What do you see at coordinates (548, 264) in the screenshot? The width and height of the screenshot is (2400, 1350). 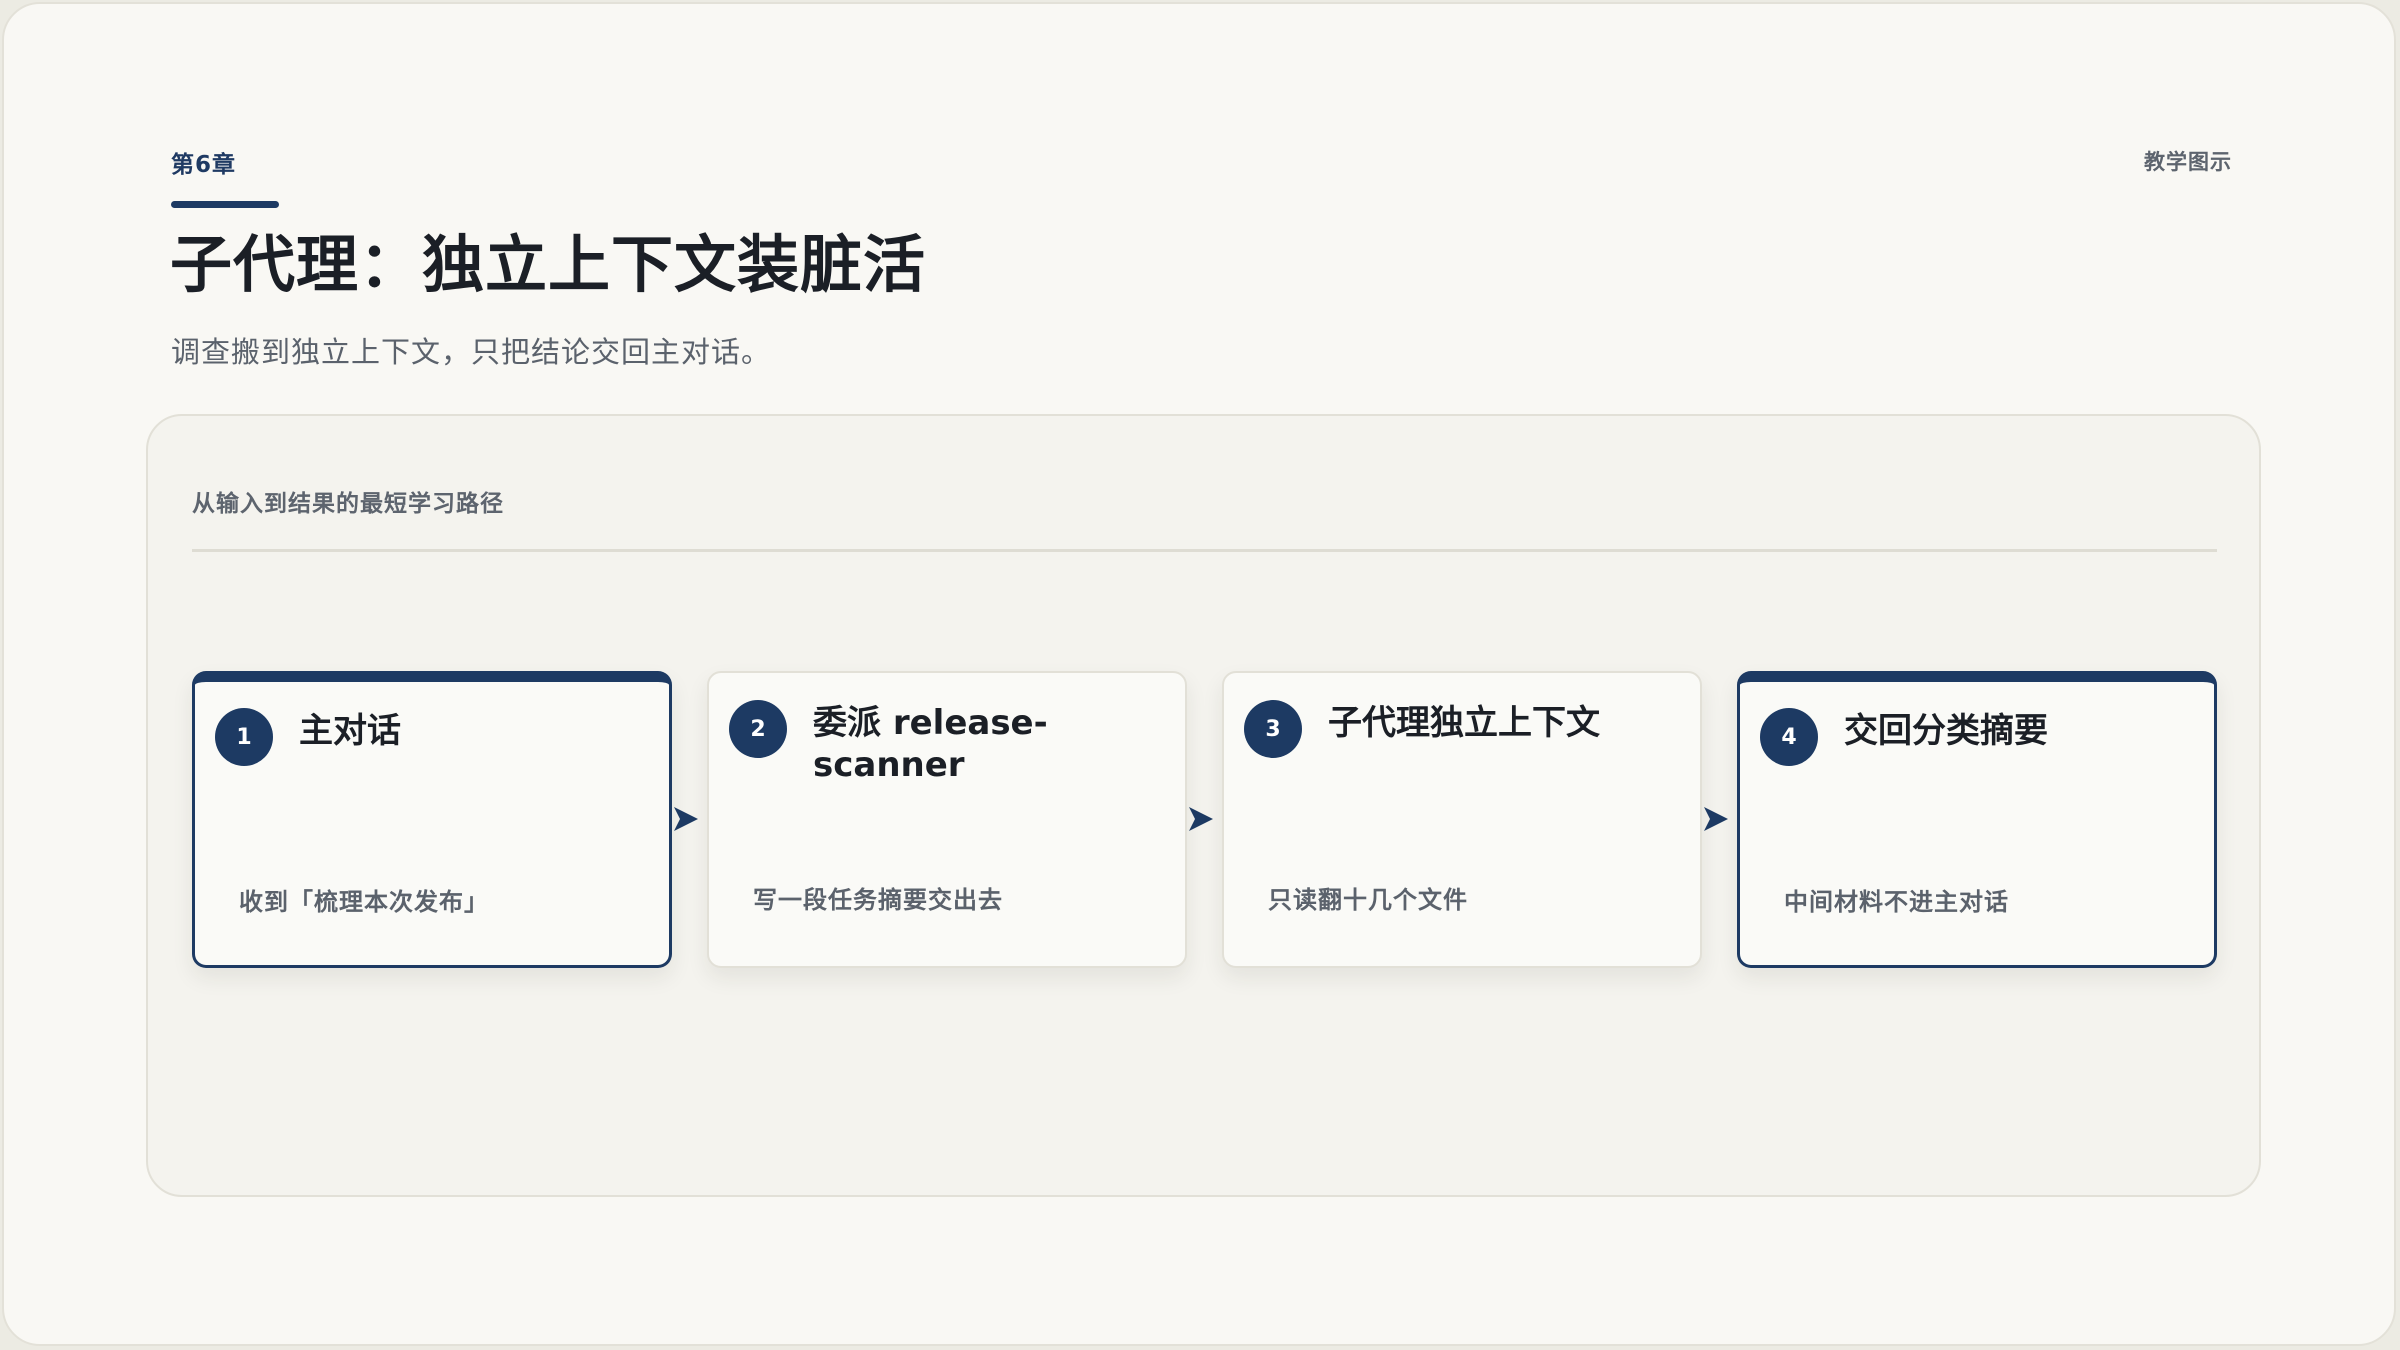 I see `page-title: 子代理：独立上下文装脏活` at bounding box center [548, 264].